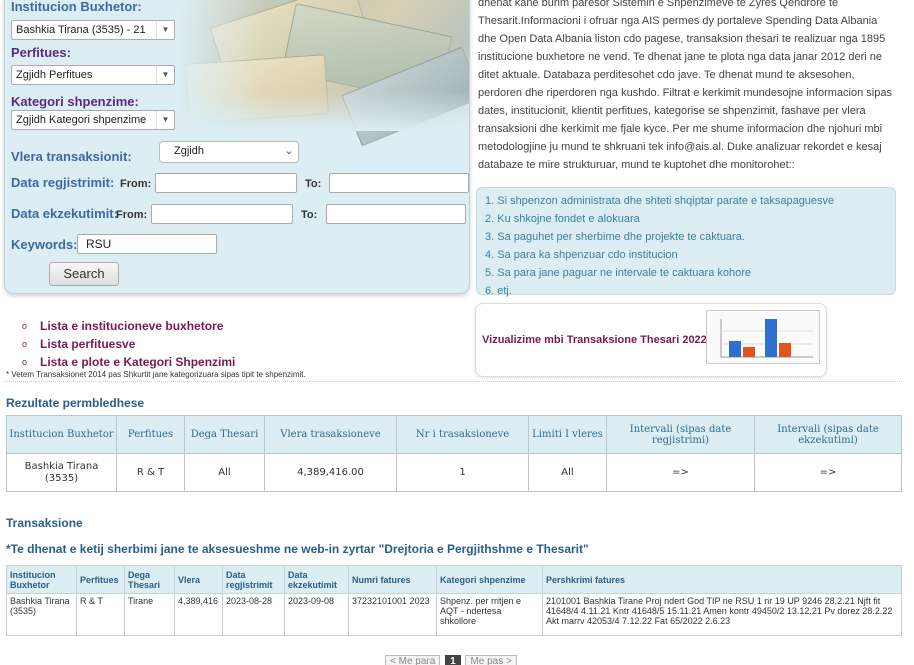 This screenshot has height=665, width=914. I want to click on transactions-cell: Bashkia Tirana (3535), so click(41, 614).